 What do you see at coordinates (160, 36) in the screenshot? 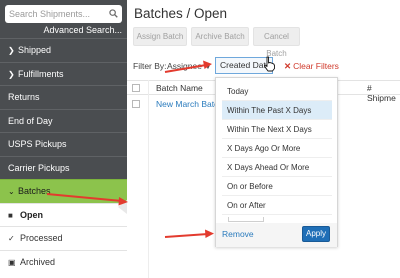
I see `assign-batch-button: Assign Batch` at bounding box center [160, 36].